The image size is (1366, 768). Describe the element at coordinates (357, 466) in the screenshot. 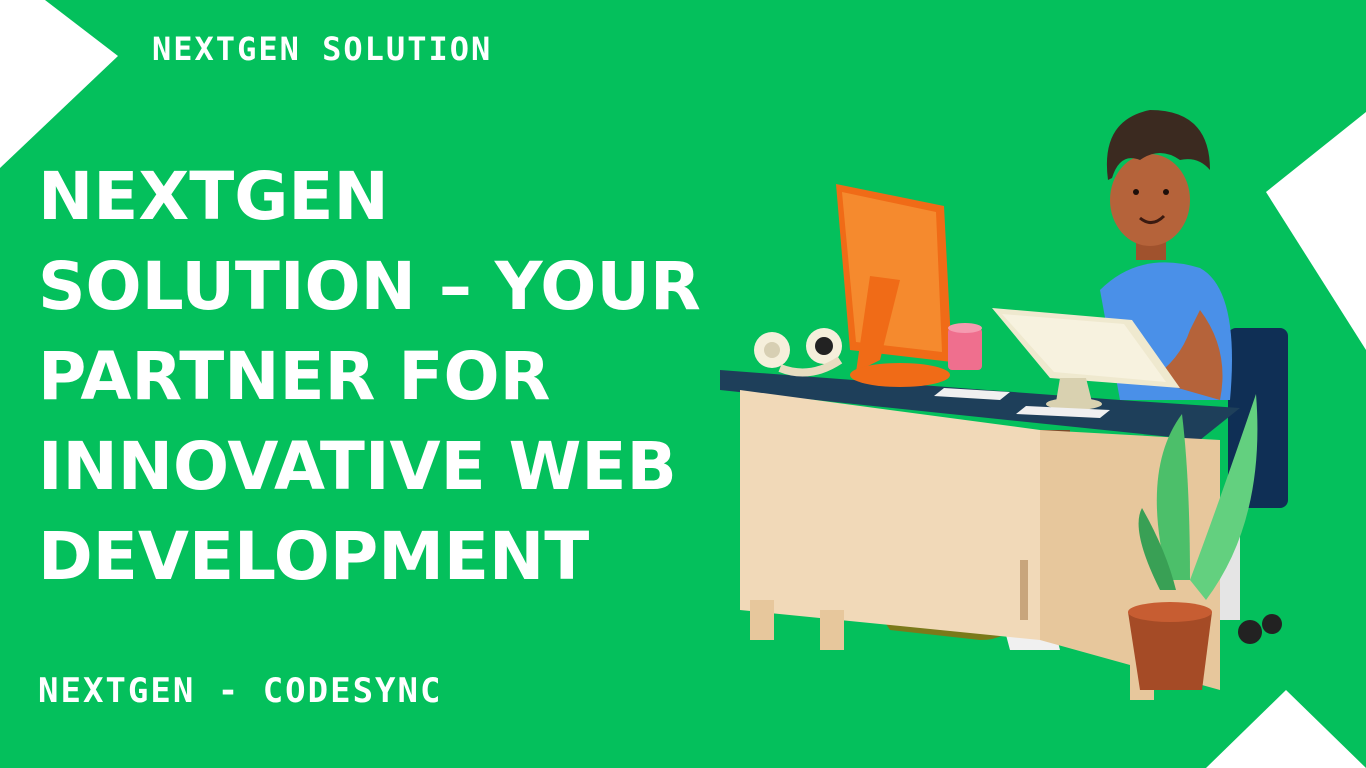

I see `headline-line: INNOVATIVE WEB` at that location.